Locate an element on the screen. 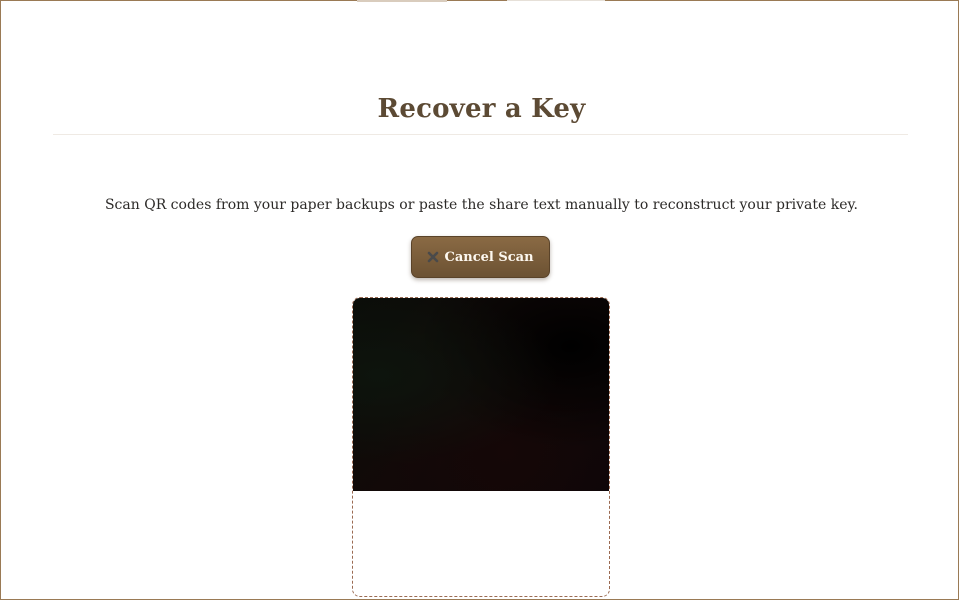  cancel-scan-button: Cancel Scan is located at coordinates (480, 257).